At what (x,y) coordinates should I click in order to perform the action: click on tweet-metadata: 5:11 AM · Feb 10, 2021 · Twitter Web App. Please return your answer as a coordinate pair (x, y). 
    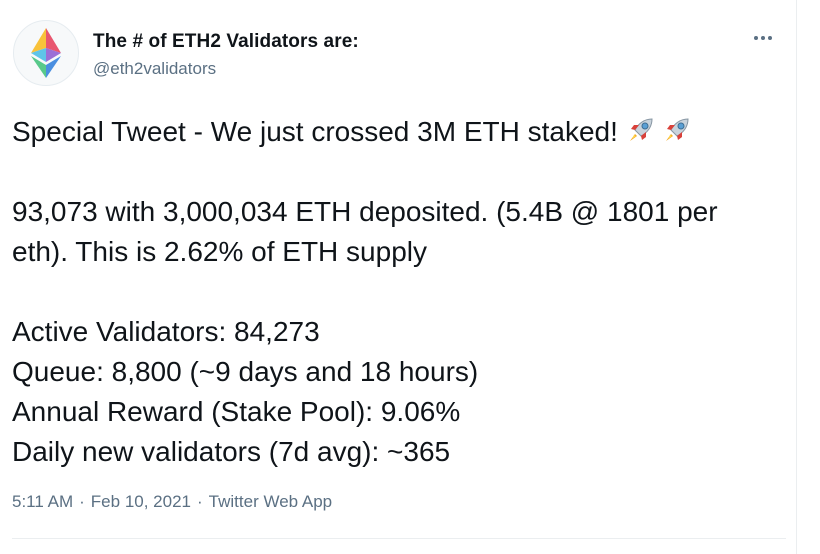
    Looking at the image, I should click on (172, 502).